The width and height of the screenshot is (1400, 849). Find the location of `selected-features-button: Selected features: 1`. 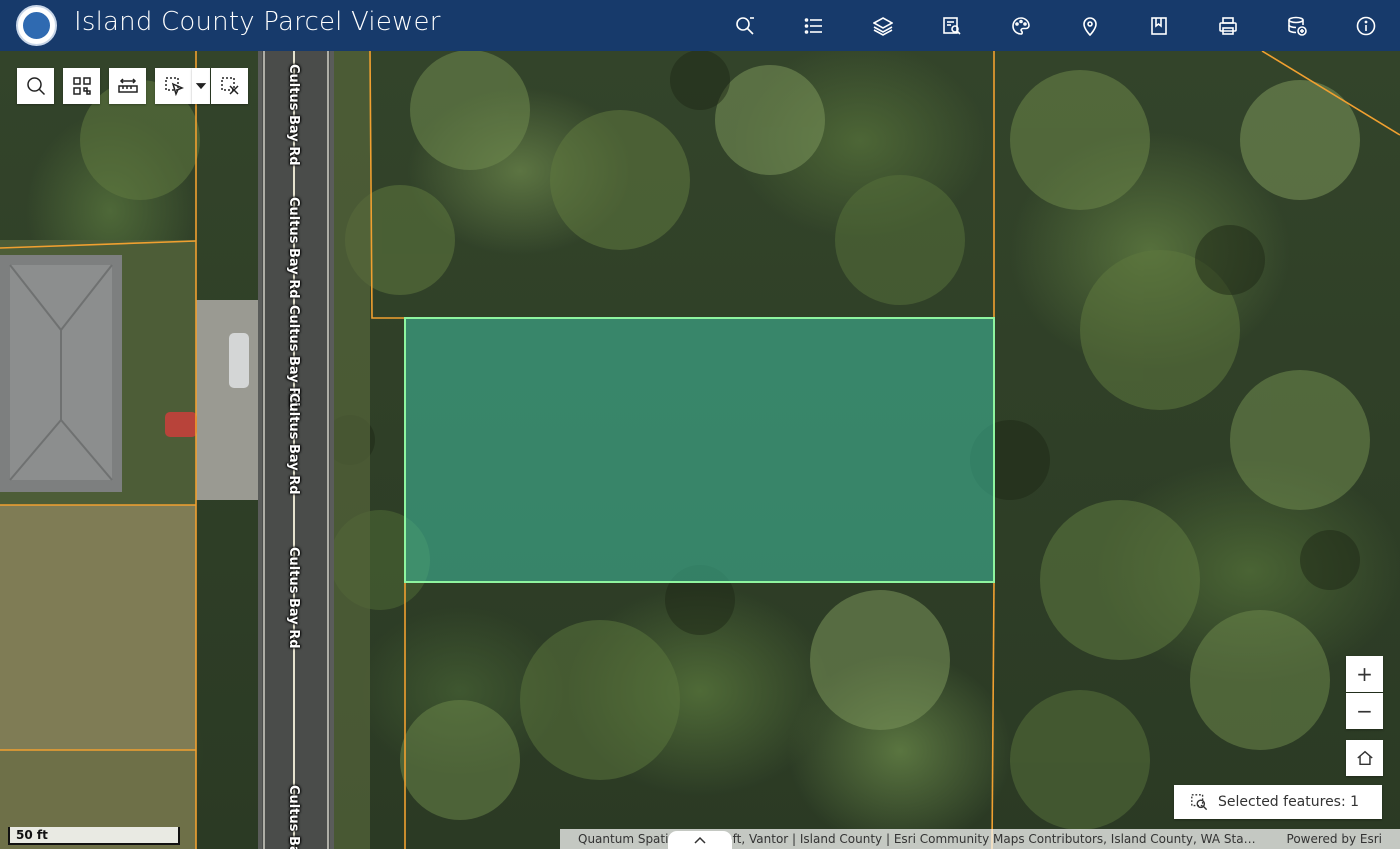

selected-features-button: Selected features: 1 is located at coordinates (1278, 802).